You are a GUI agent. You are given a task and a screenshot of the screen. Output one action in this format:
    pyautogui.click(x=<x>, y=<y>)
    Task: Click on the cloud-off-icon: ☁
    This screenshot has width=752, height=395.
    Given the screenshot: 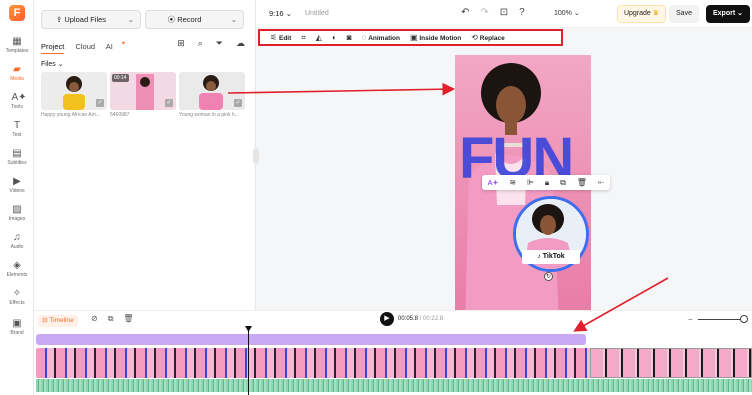 What is the action you would take?
    pyautogui.click(x=240, y=43)
    